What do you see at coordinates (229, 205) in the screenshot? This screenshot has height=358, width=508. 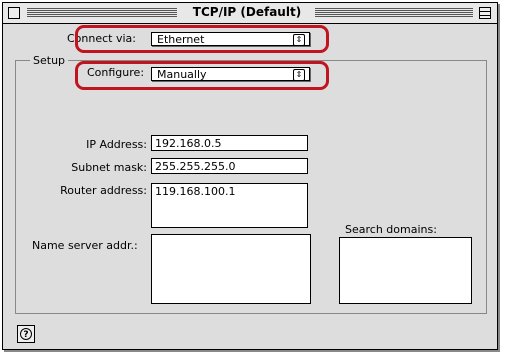 I see `router-address-field: 119.168.100.1` at bounding box center [229, 205].